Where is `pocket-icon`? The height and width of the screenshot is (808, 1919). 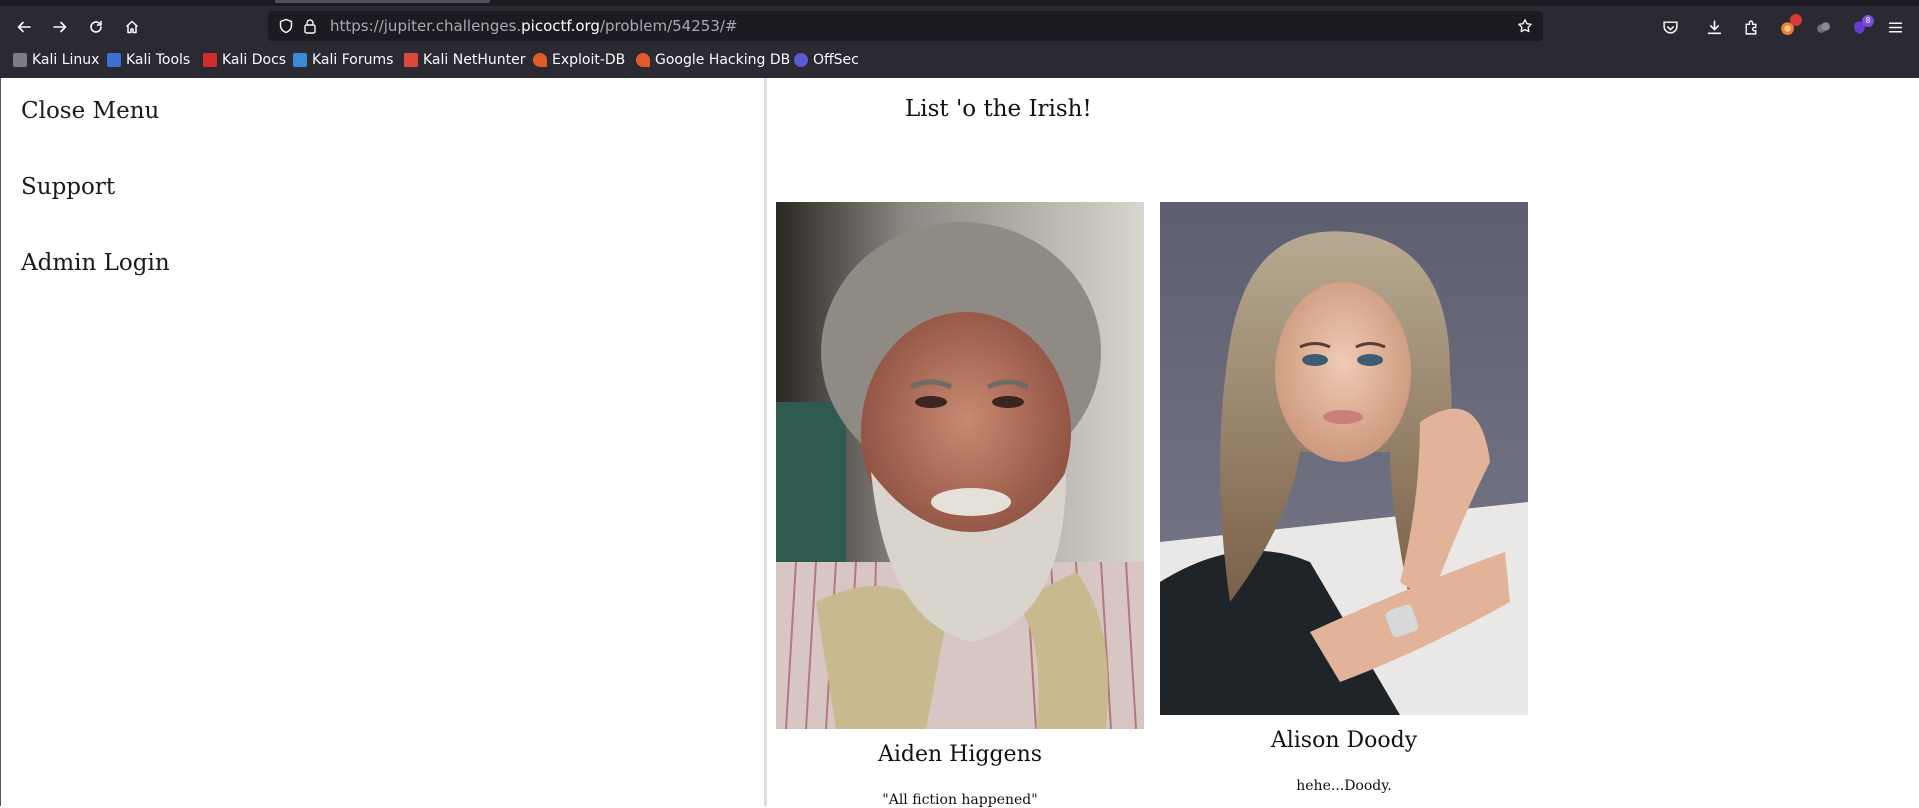 pocket-icon is located at coordinates (1670, 27).